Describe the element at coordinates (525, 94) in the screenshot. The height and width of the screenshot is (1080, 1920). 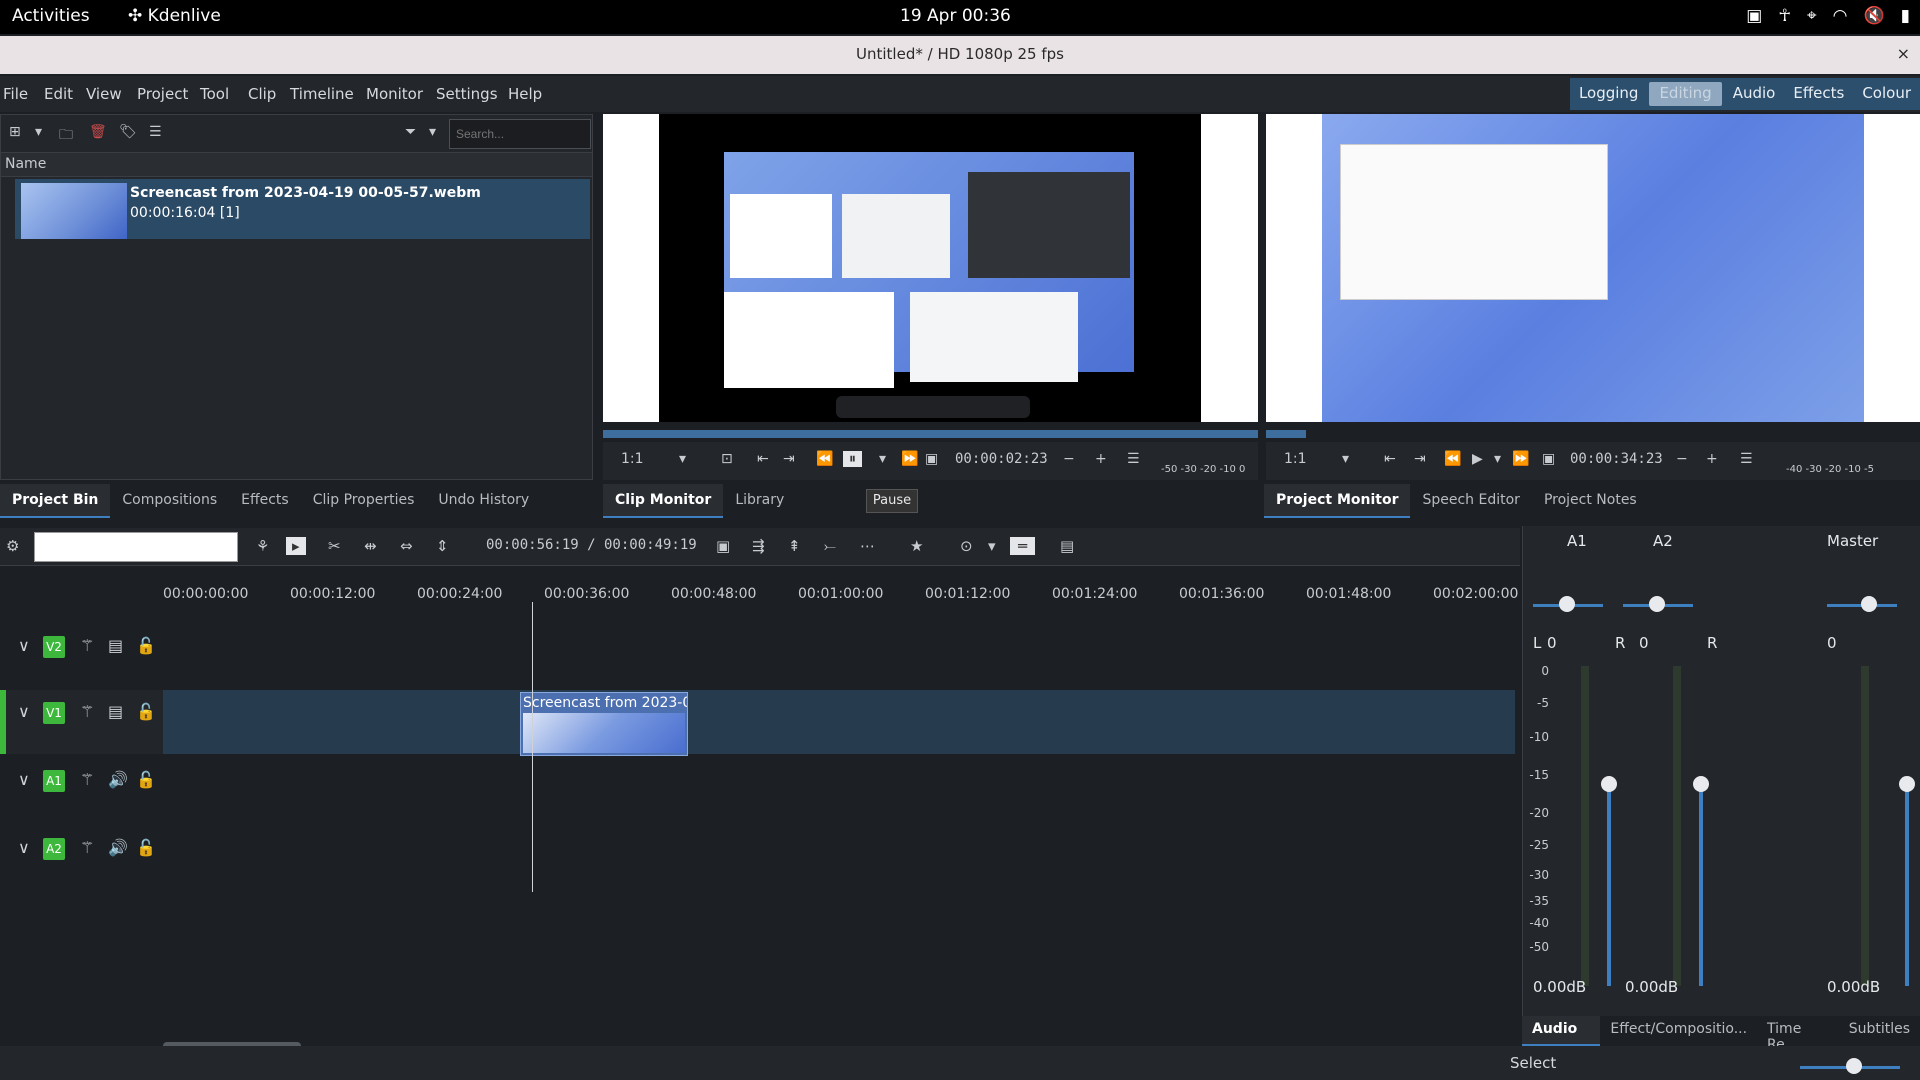
I see `menu-help: Help` at that location.